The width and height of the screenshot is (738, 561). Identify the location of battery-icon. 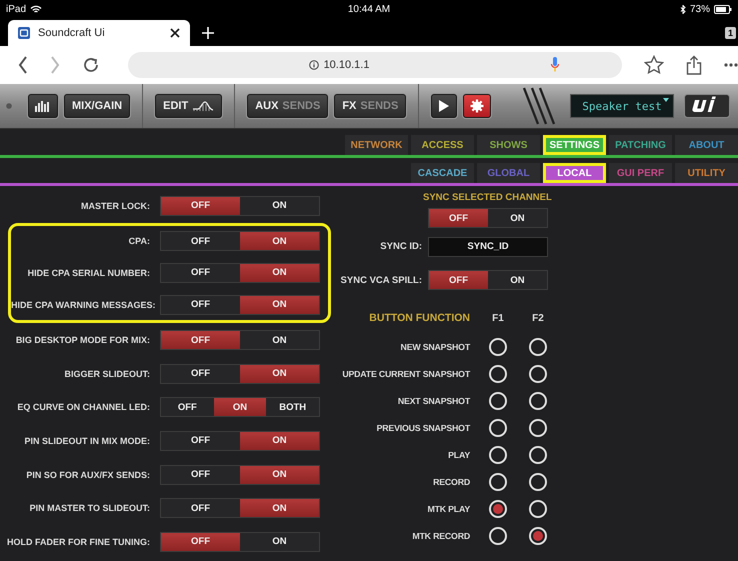
(723, 9).